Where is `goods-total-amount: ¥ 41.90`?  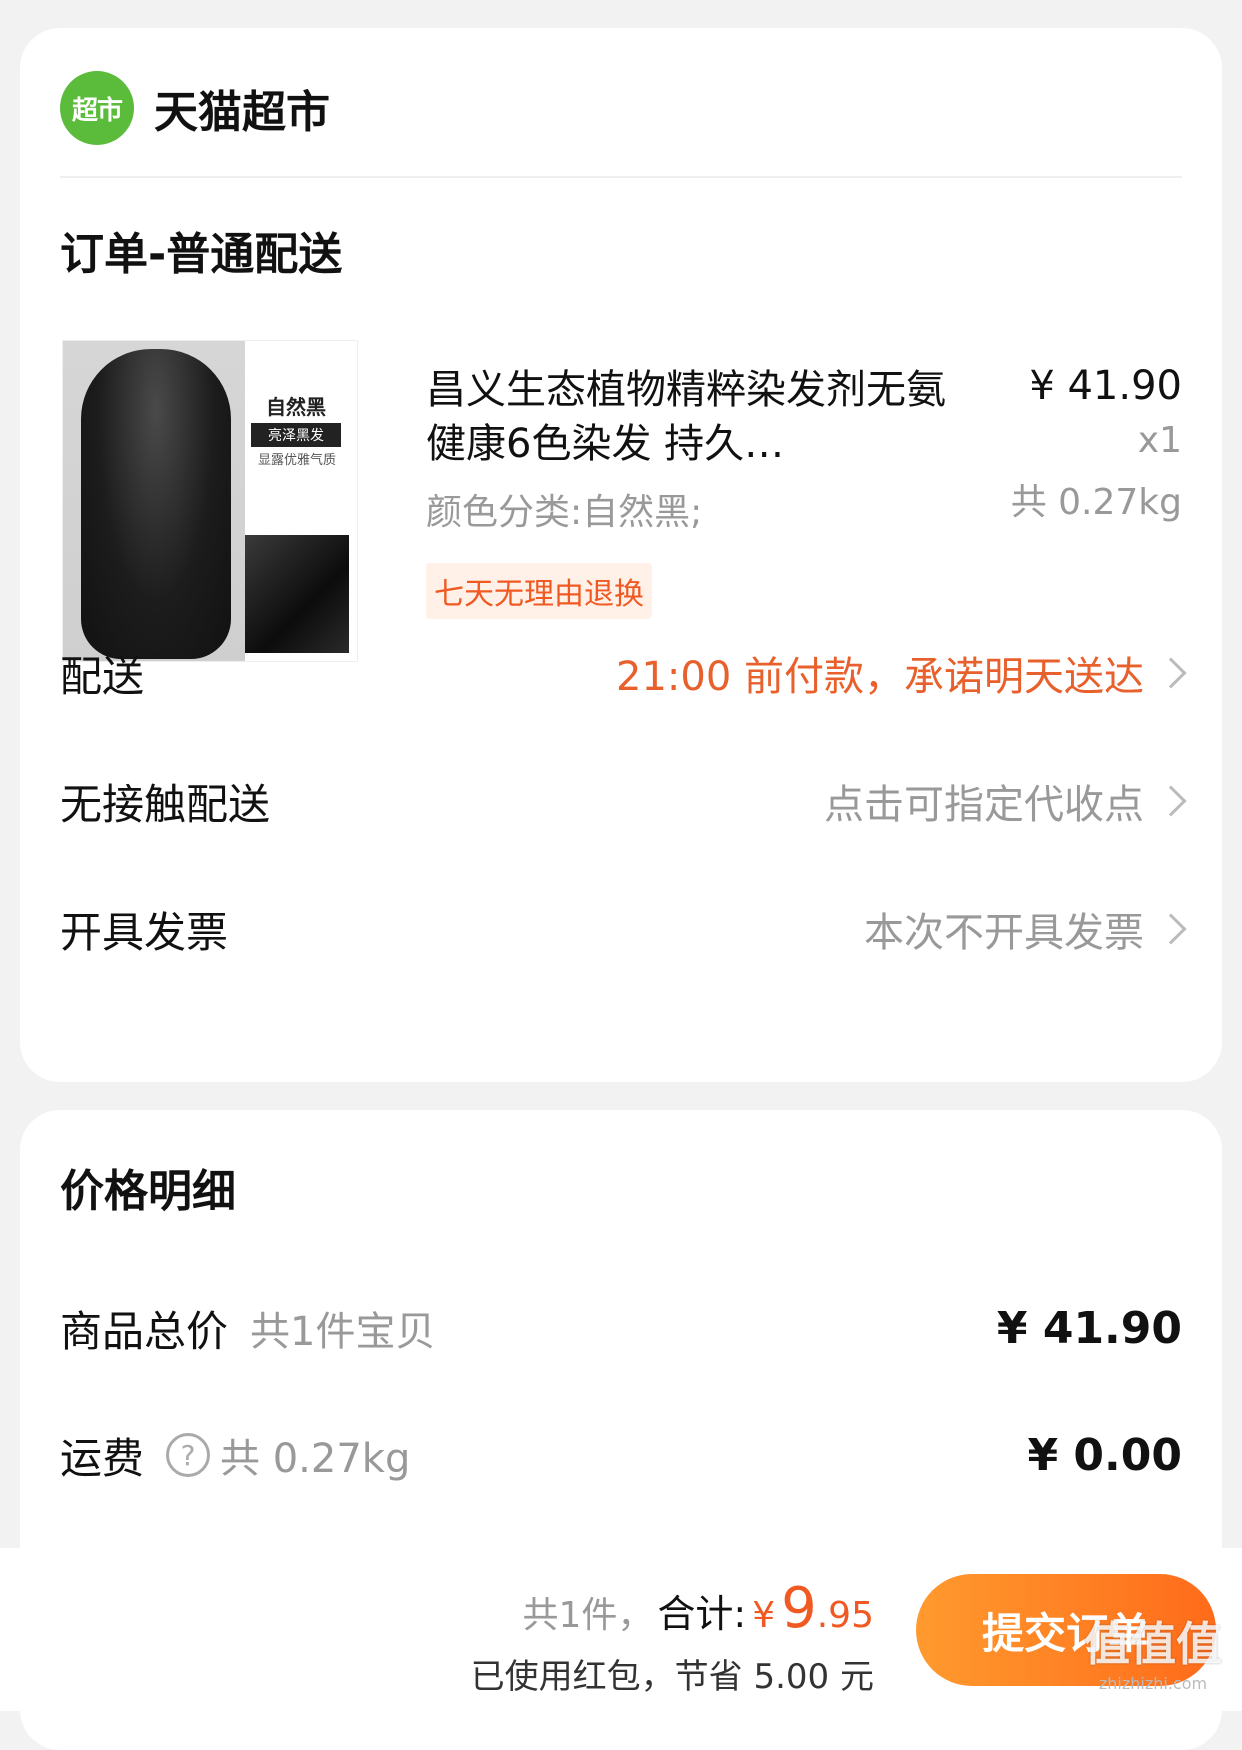
goods-total-amount: ¥ 41.90 is located at coordinates (1089, 1328).